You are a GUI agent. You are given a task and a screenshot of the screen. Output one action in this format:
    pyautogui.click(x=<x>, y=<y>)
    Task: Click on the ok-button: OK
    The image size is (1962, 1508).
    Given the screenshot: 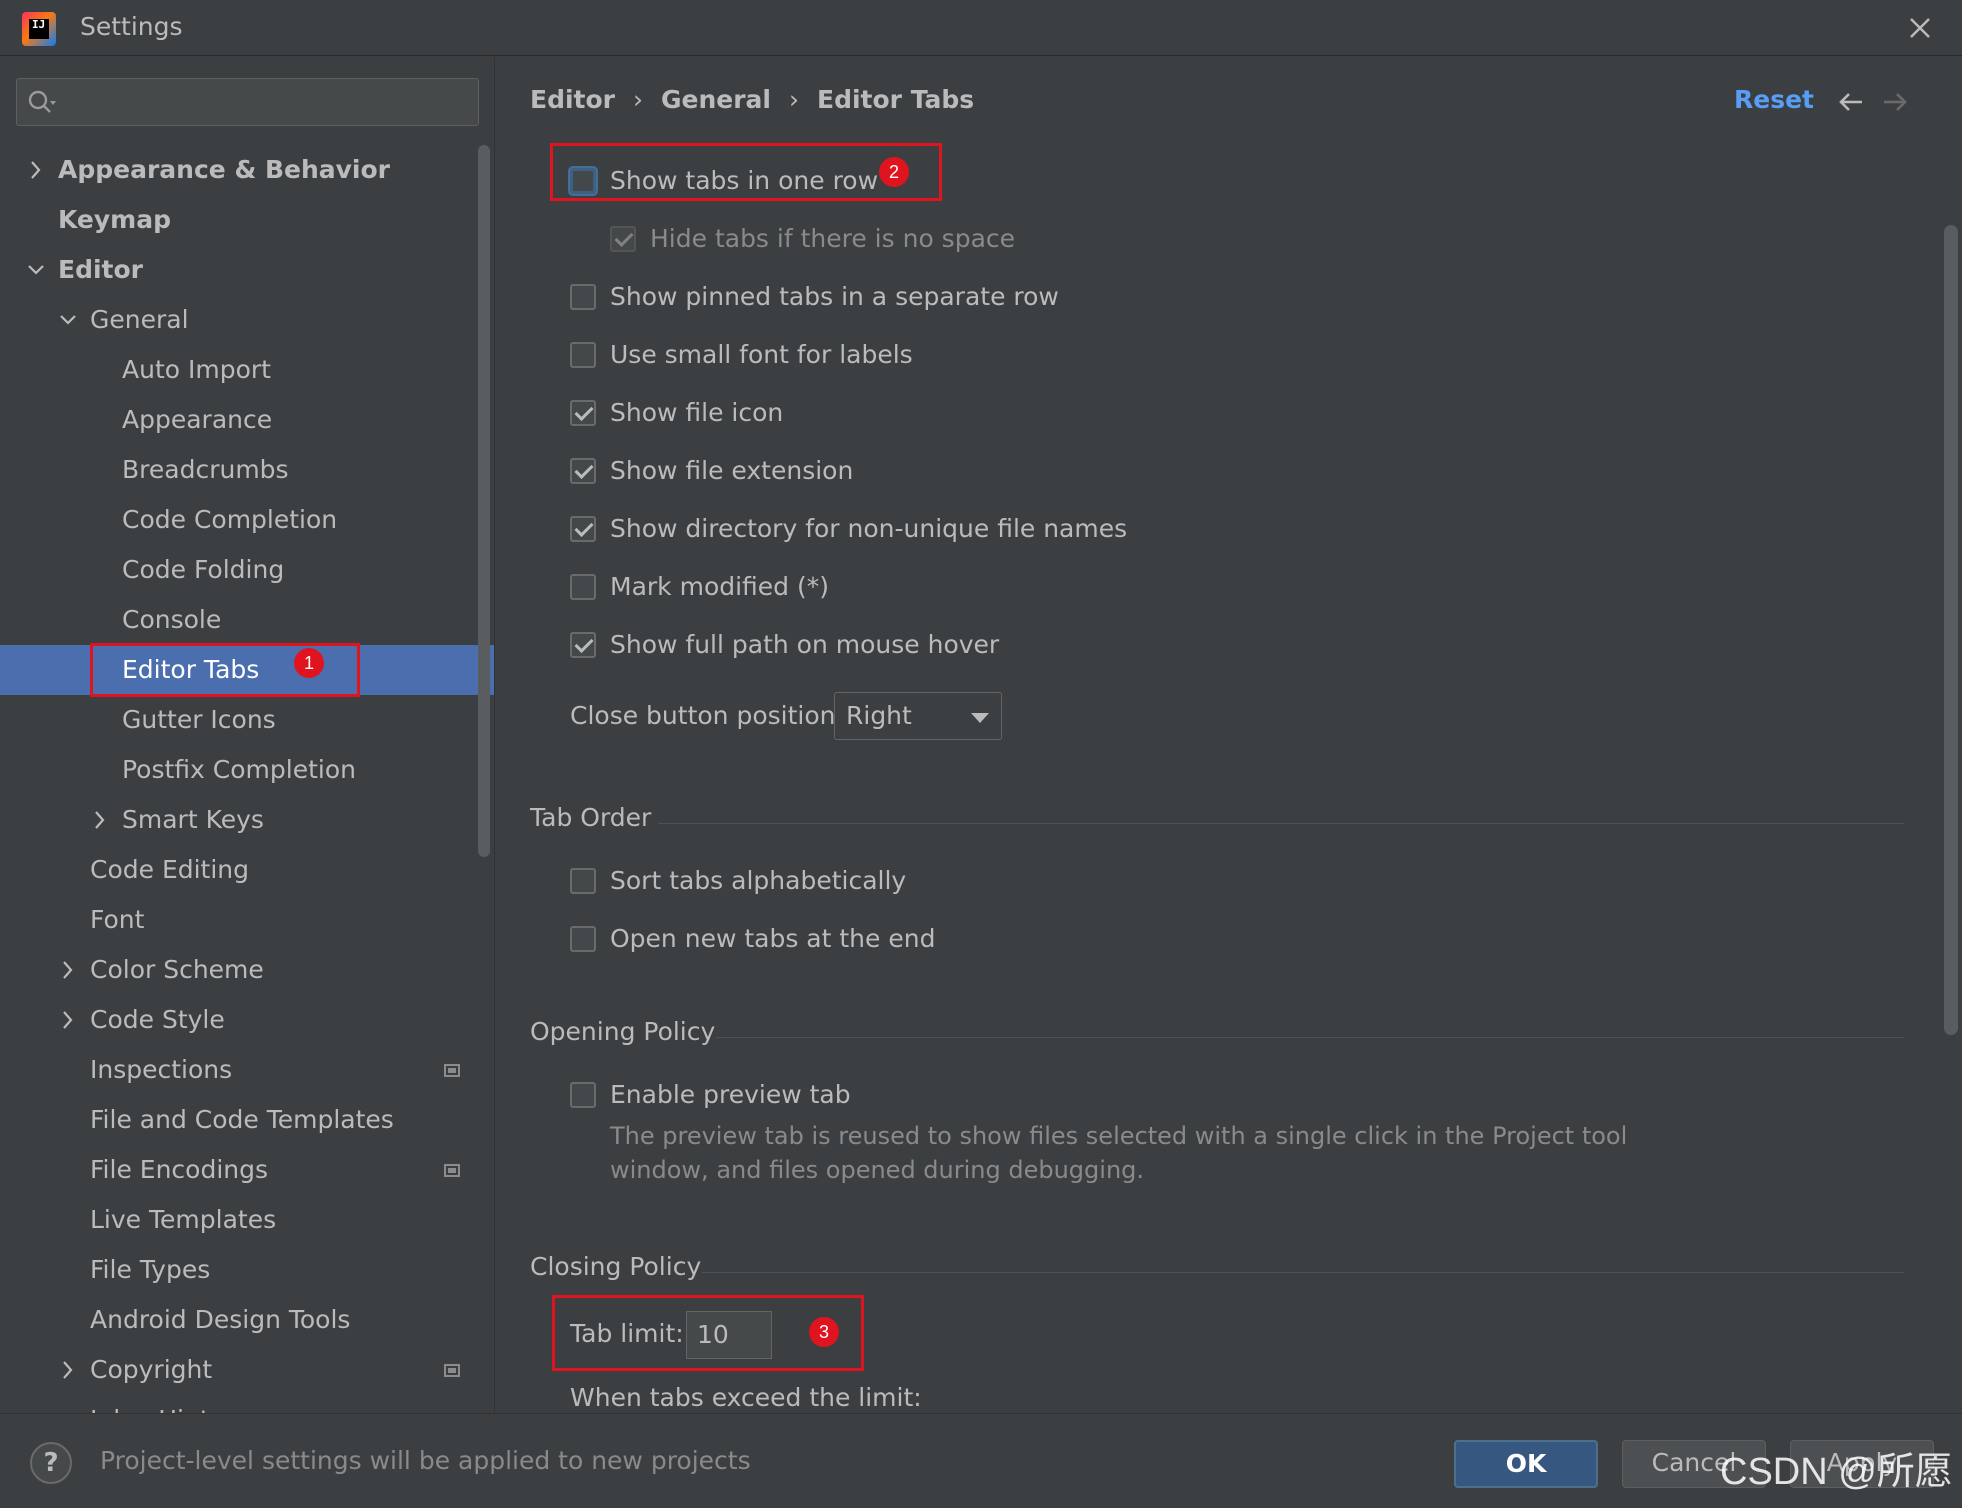 What is the action you would take?
    pyautogui.click(x=1526, y=1464)
    